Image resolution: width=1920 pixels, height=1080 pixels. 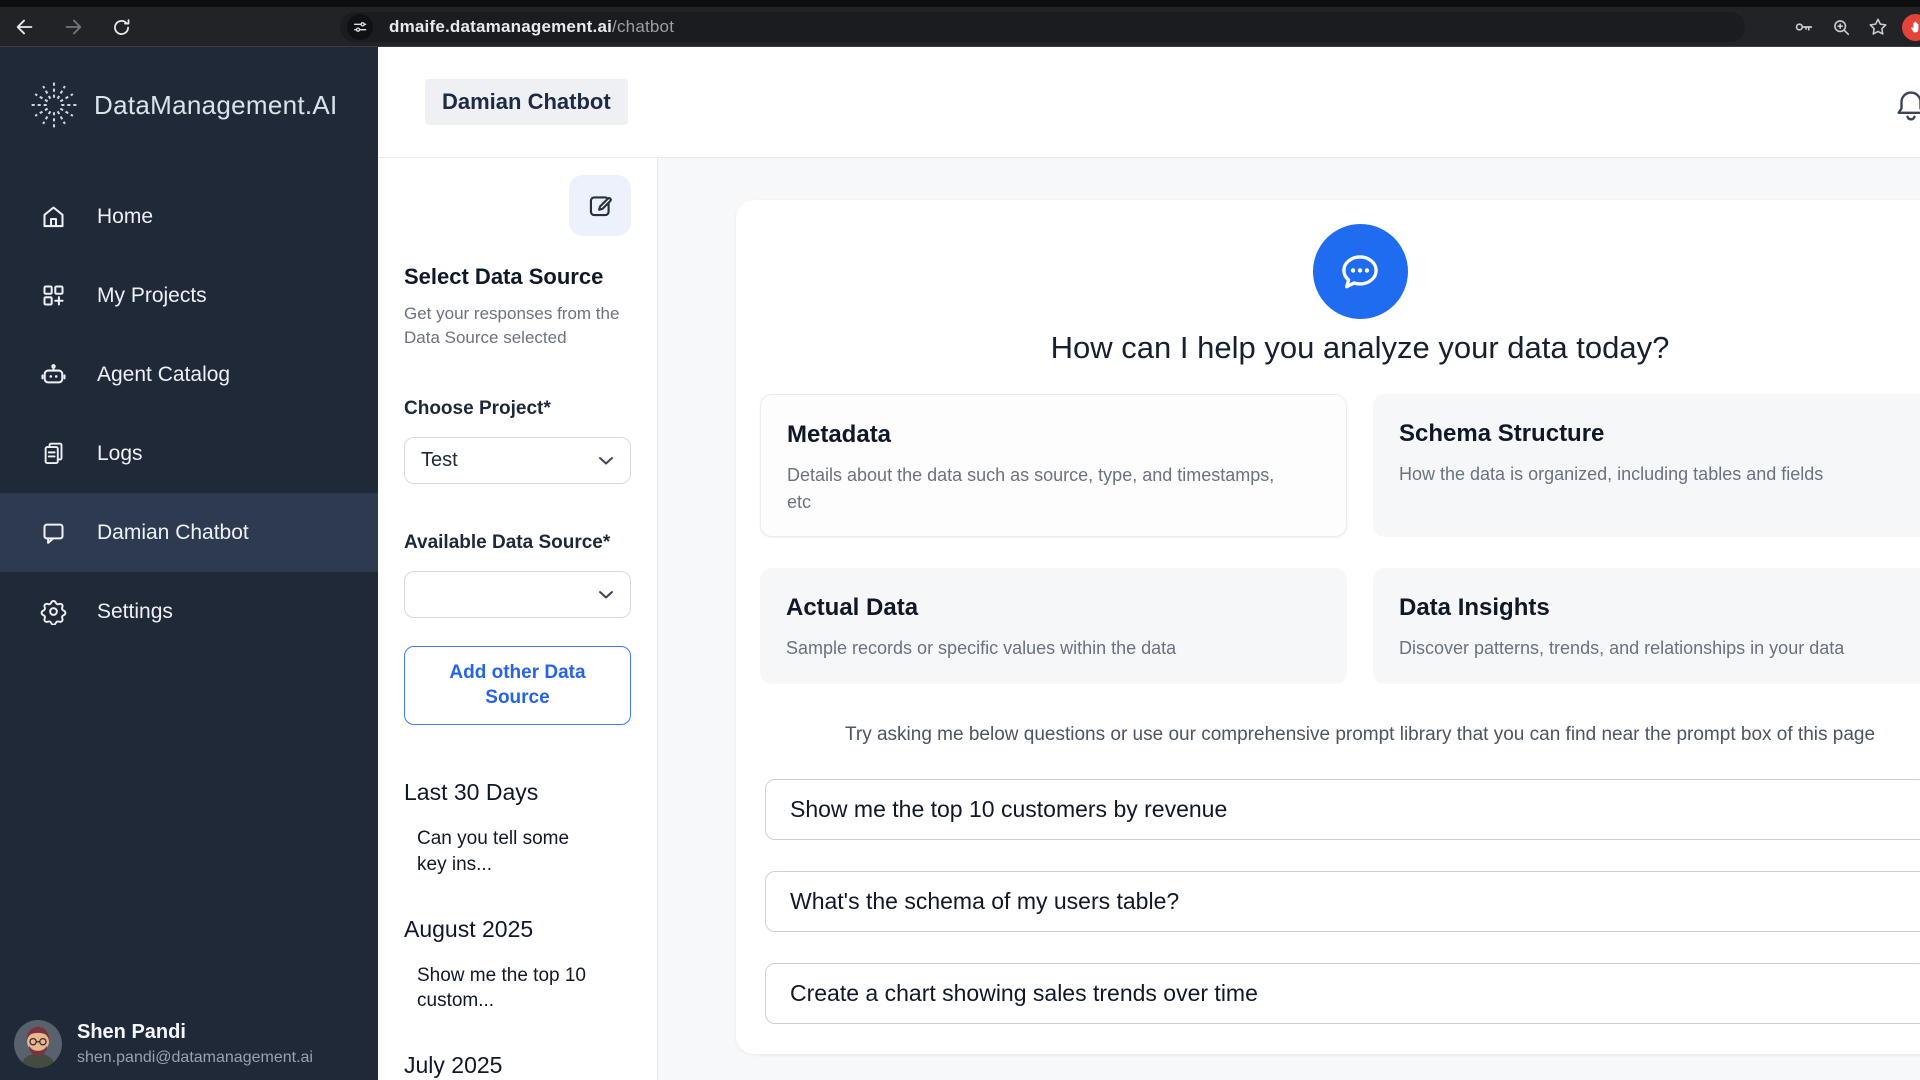 I want to click on address-bar: dmaife.datamanagement.ai/chatbot, so click(x=1042, y=27).